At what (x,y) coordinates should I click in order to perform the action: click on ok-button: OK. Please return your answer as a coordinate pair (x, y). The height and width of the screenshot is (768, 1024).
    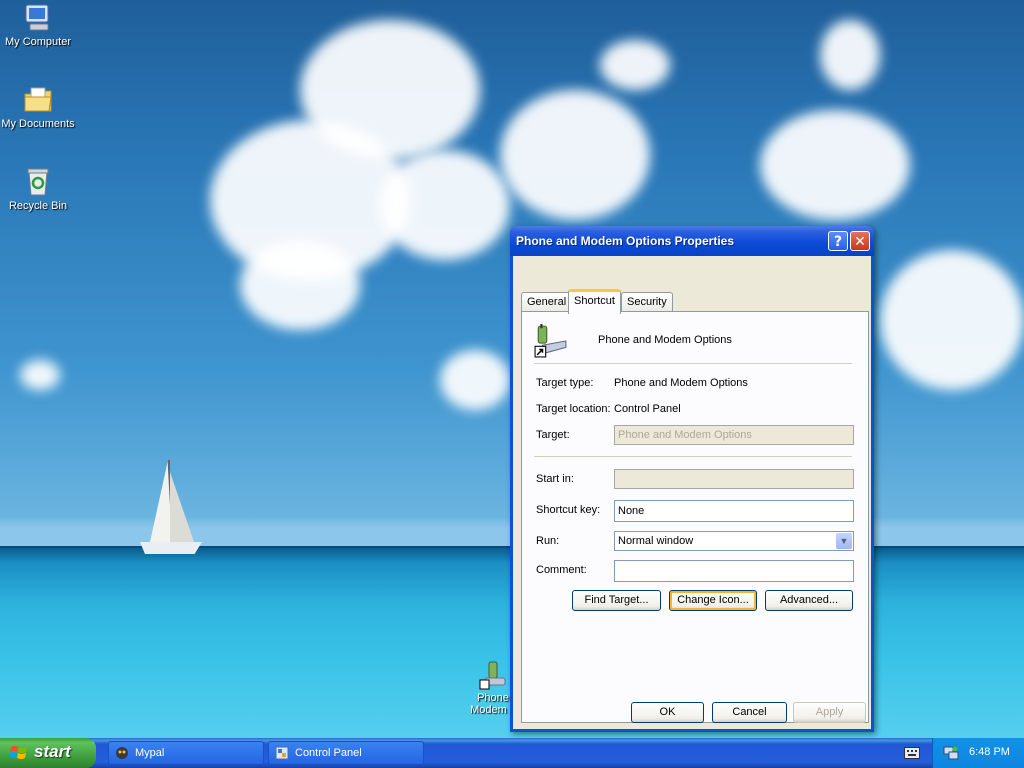
    Looking at the image, I should click on (667, 712).